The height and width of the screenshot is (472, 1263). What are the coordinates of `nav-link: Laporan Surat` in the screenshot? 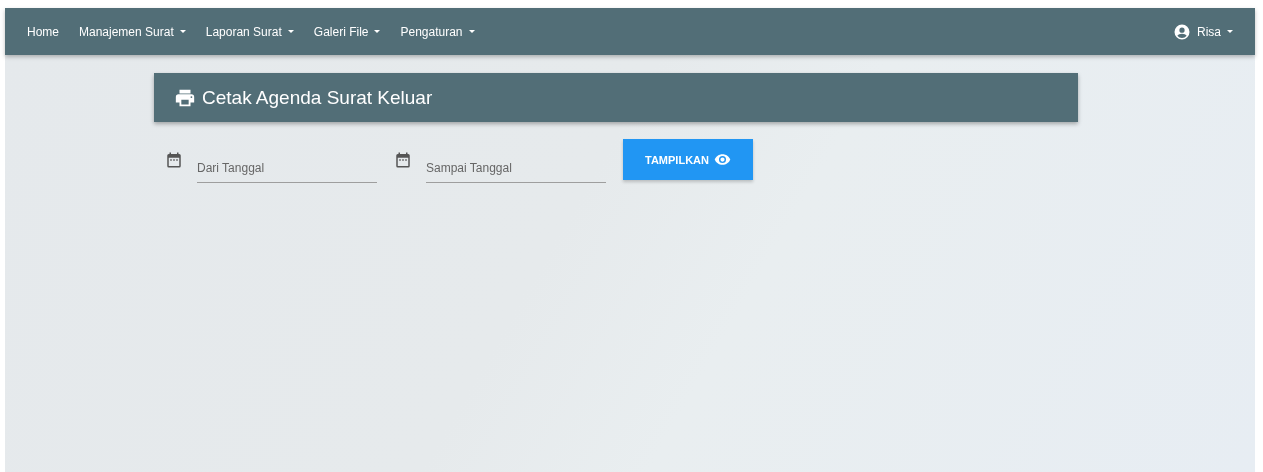 It's located at (249, 31).